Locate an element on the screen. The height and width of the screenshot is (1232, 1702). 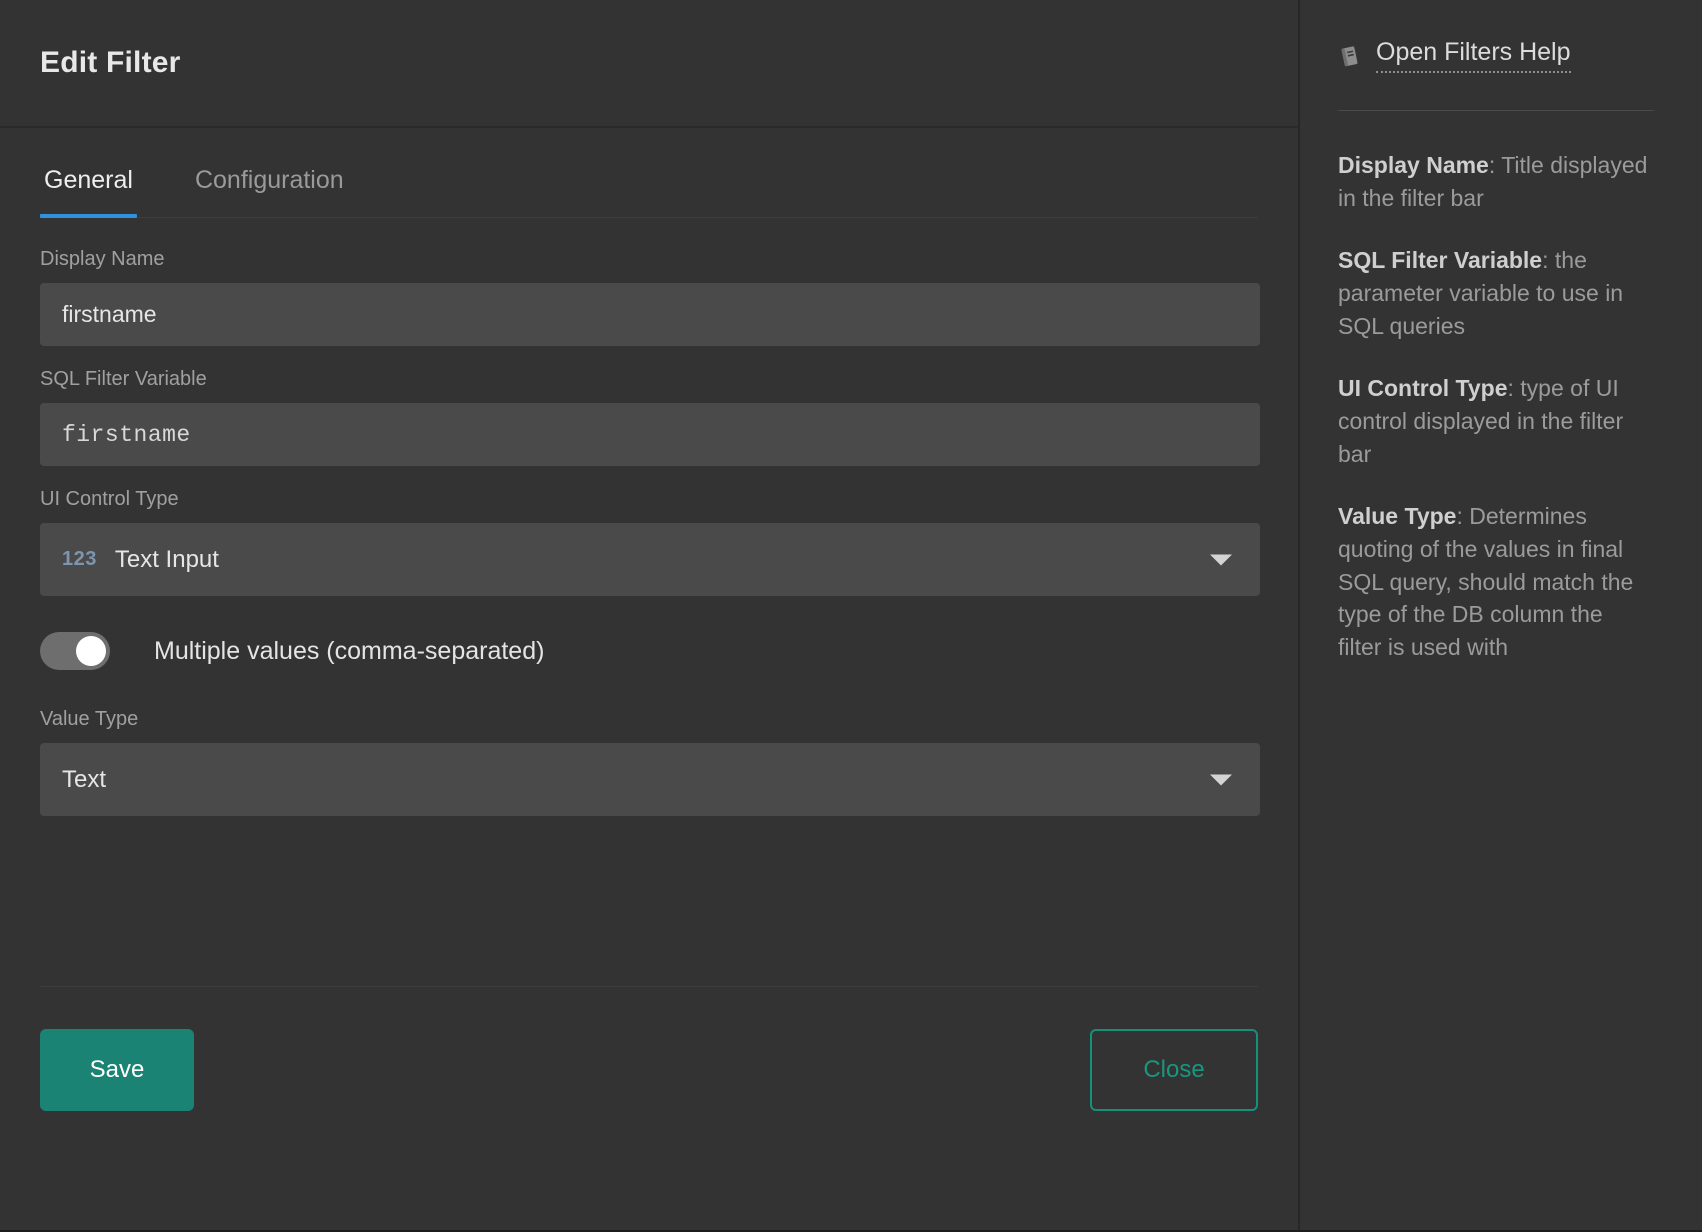
field-sql-filter-variable: SQL Filter Variable is located at coordinates (650, 417).